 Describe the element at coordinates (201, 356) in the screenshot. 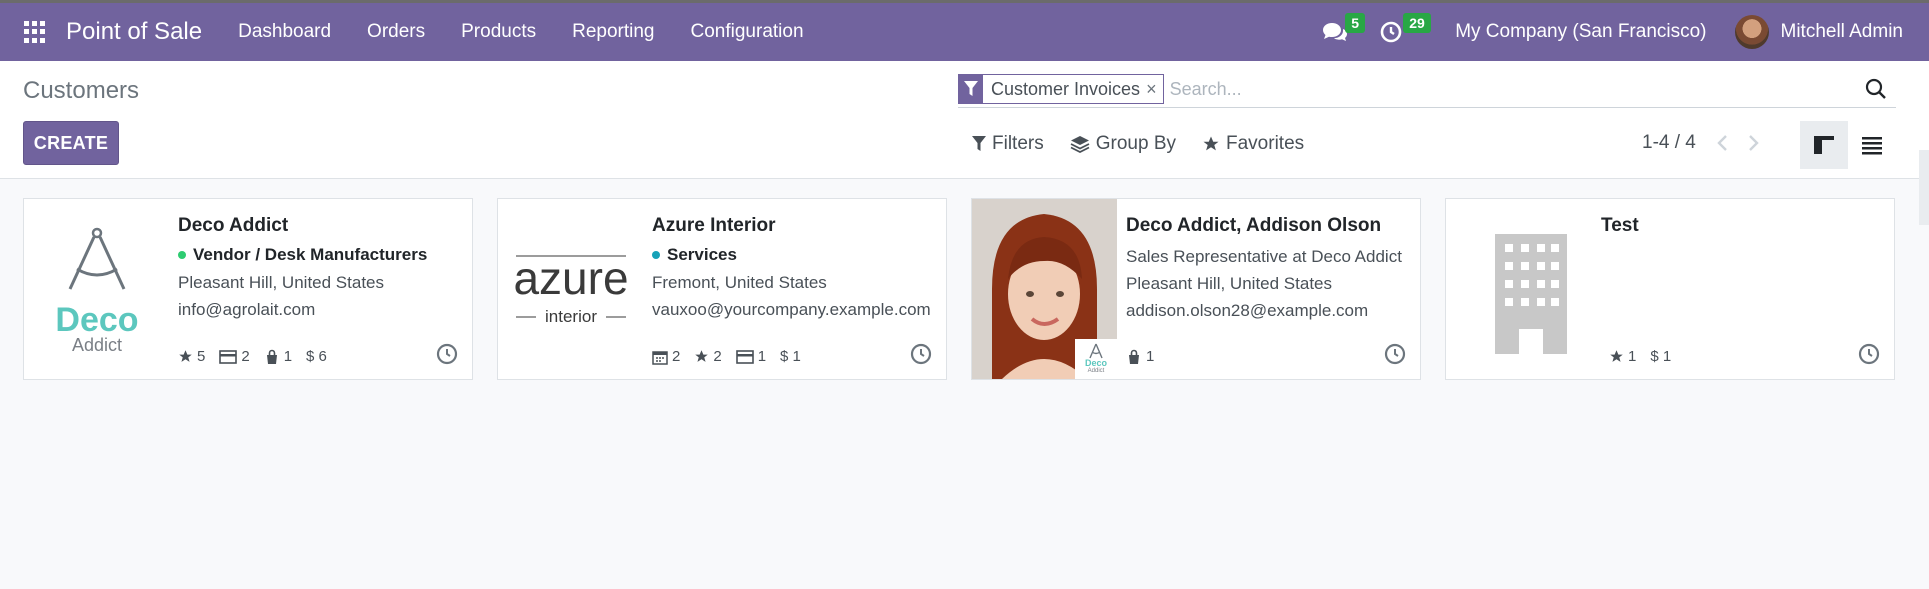

I see `stat-value: 5` at that location.